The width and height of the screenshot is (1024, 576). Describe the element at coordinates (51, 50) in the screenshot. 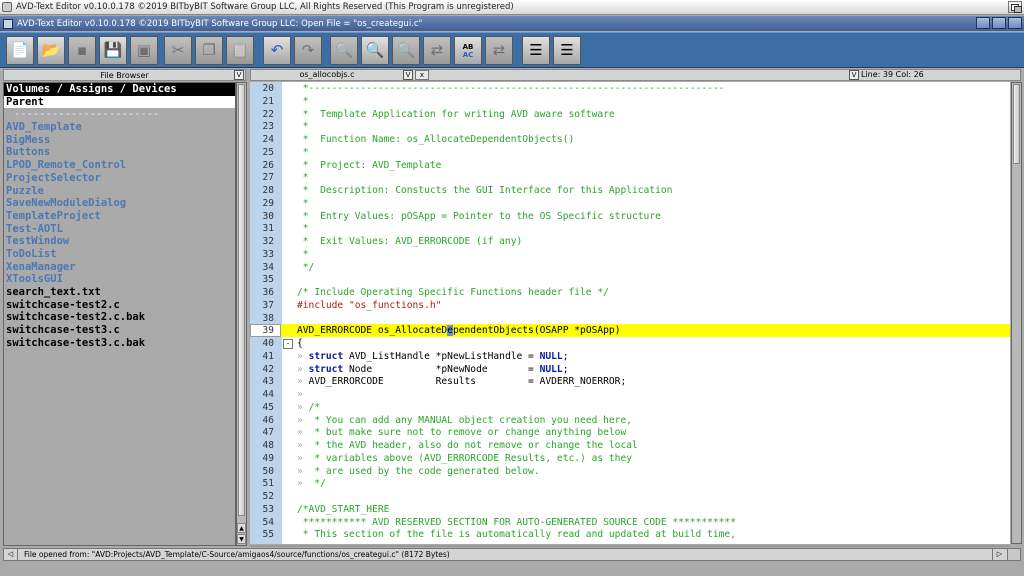

I see `open-file-button: 📂` at that location.